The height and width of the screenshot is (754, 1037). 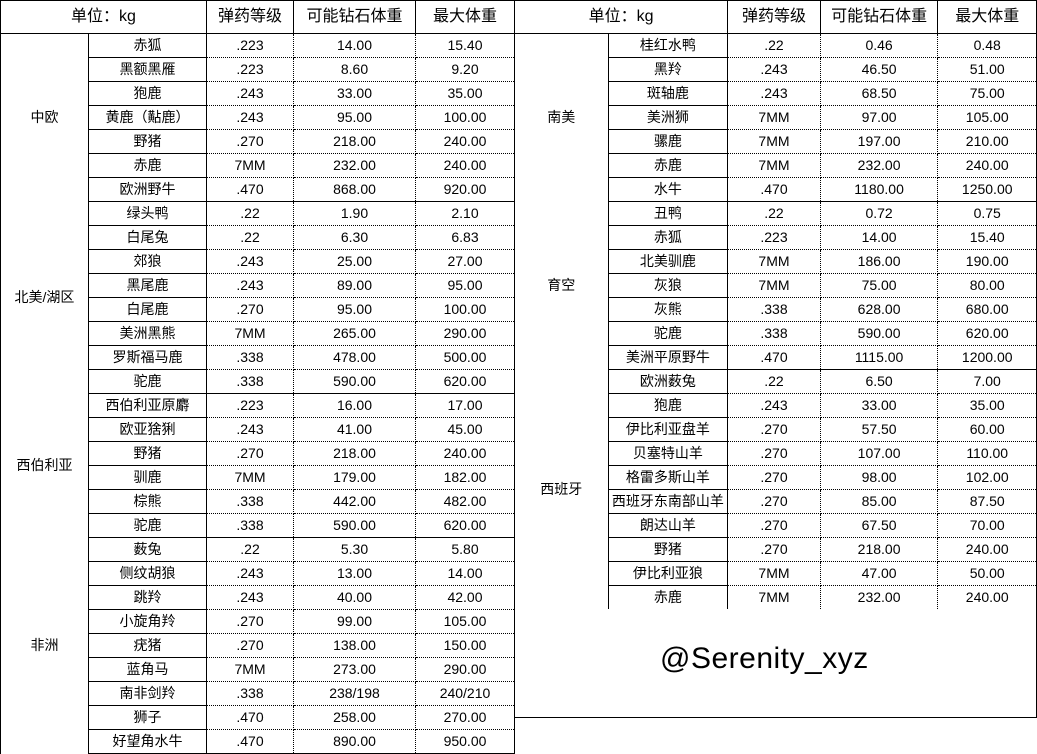 What do you see at coordinates (147, 69) in the screenshot?
I see `species-name: 黑额黑雁` at bounding box center [147, 69].